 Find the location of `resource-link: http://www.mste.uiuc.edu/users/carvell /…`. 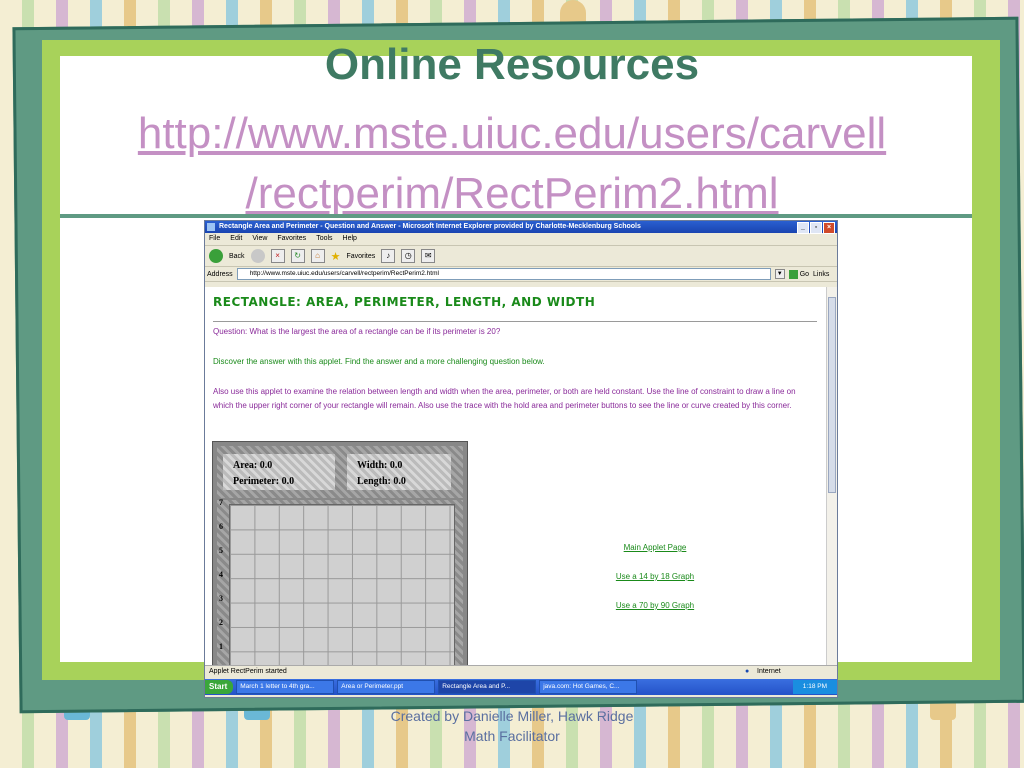

resource-link: http://www.mste.uiuc.edu/users/carvell /… is located at coordinates (512, 164).